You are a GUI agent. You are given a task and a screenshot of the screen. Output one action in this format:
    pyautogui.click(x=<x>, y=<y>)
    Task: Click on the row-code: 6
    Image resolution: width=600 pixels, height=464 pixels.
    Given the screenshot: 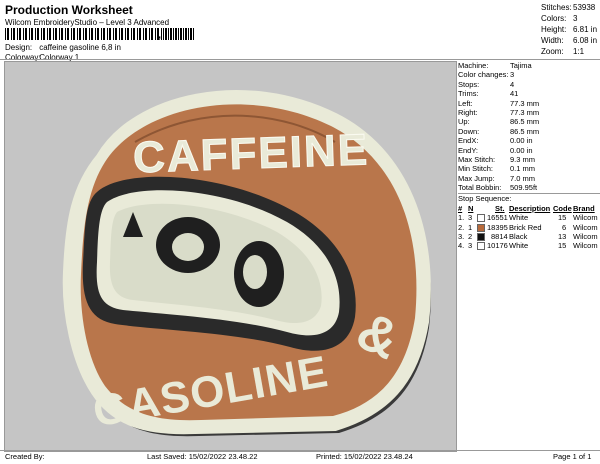 What is the action you would take?
    pyautogui.click(x=564, y=227)
    